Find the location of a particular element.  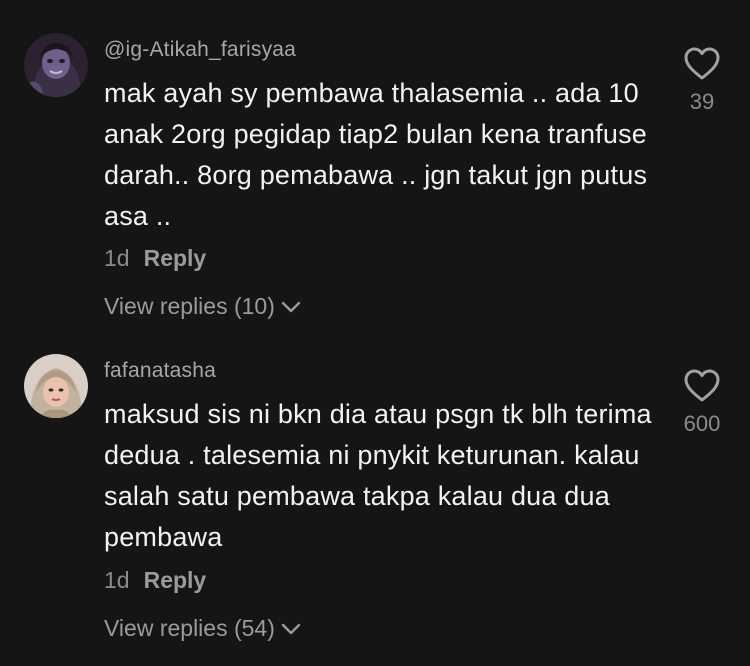

view-replies-button: View replies (54) is located at coordinates (202, 628).